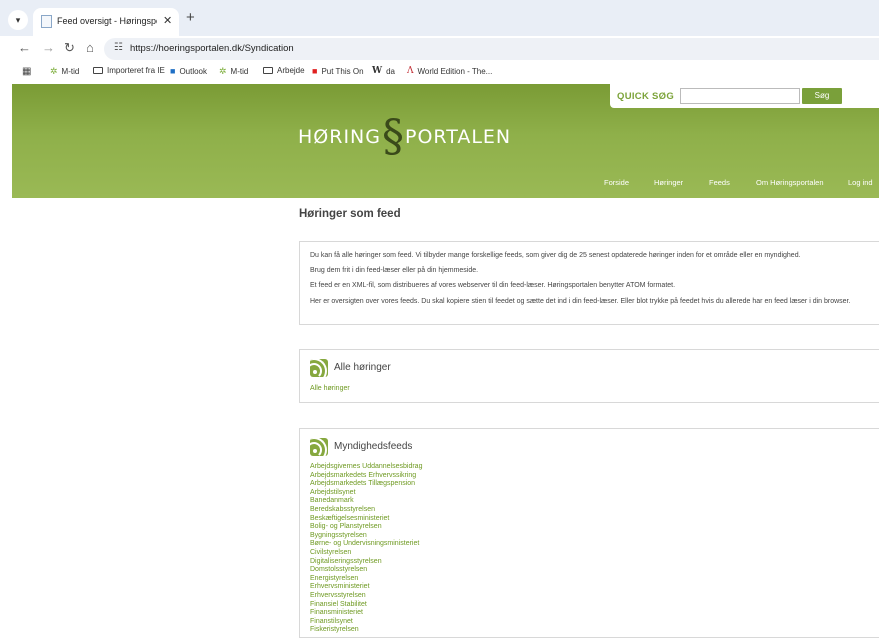  I want to click on authority-feed-link: Børne- og Undervisningsministeriet, so click(366, 544).